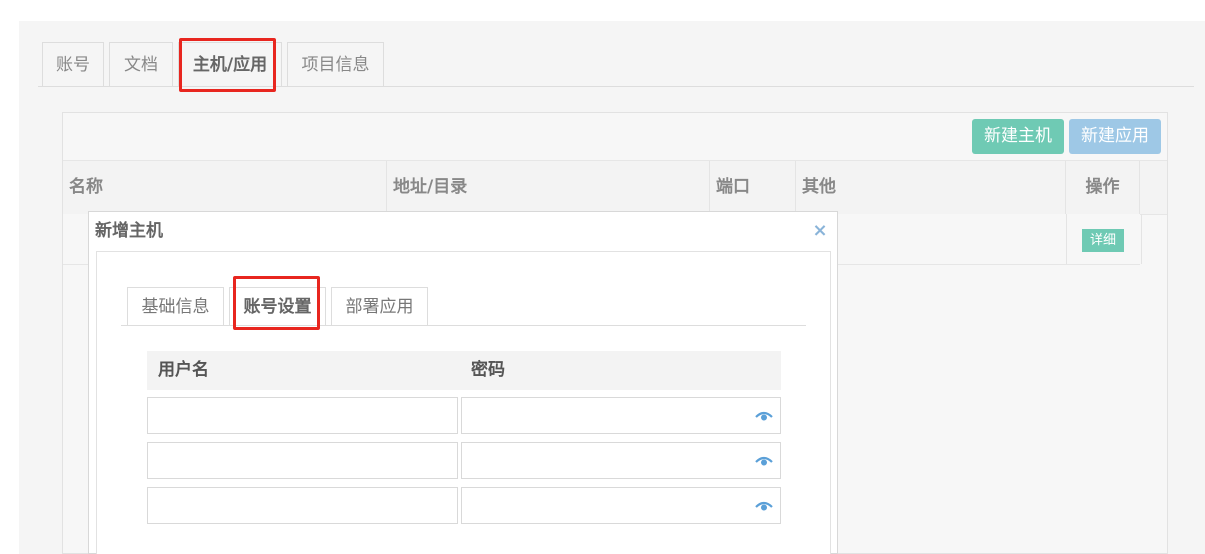  I want to click on column-header-password: 密码, so click(488, 370).